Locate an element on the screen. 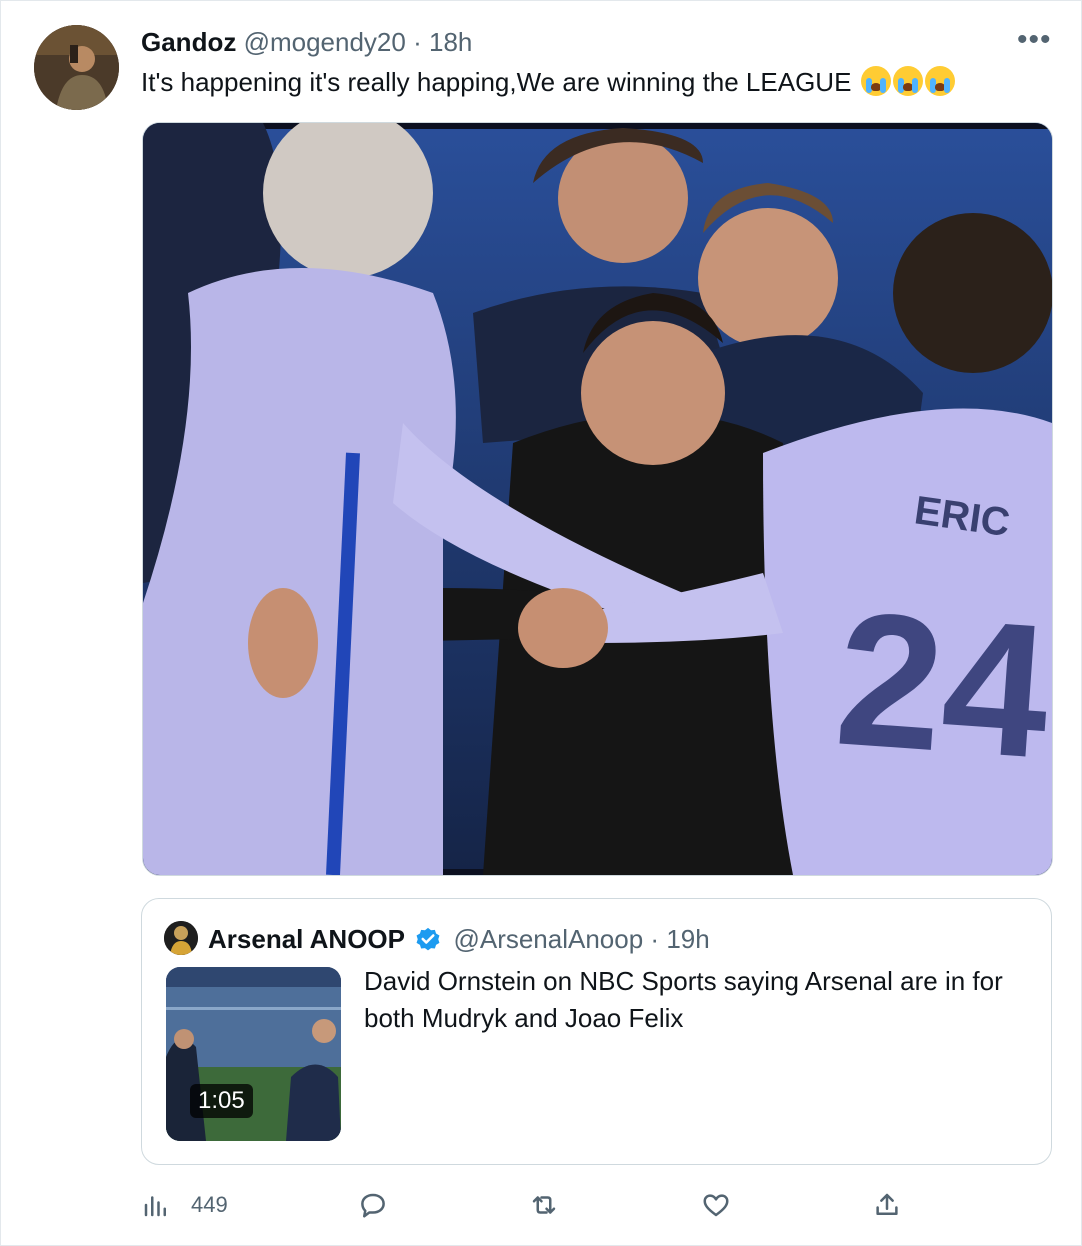  video-duration-badge: 1:05 is located at coordinates (221, 1101).